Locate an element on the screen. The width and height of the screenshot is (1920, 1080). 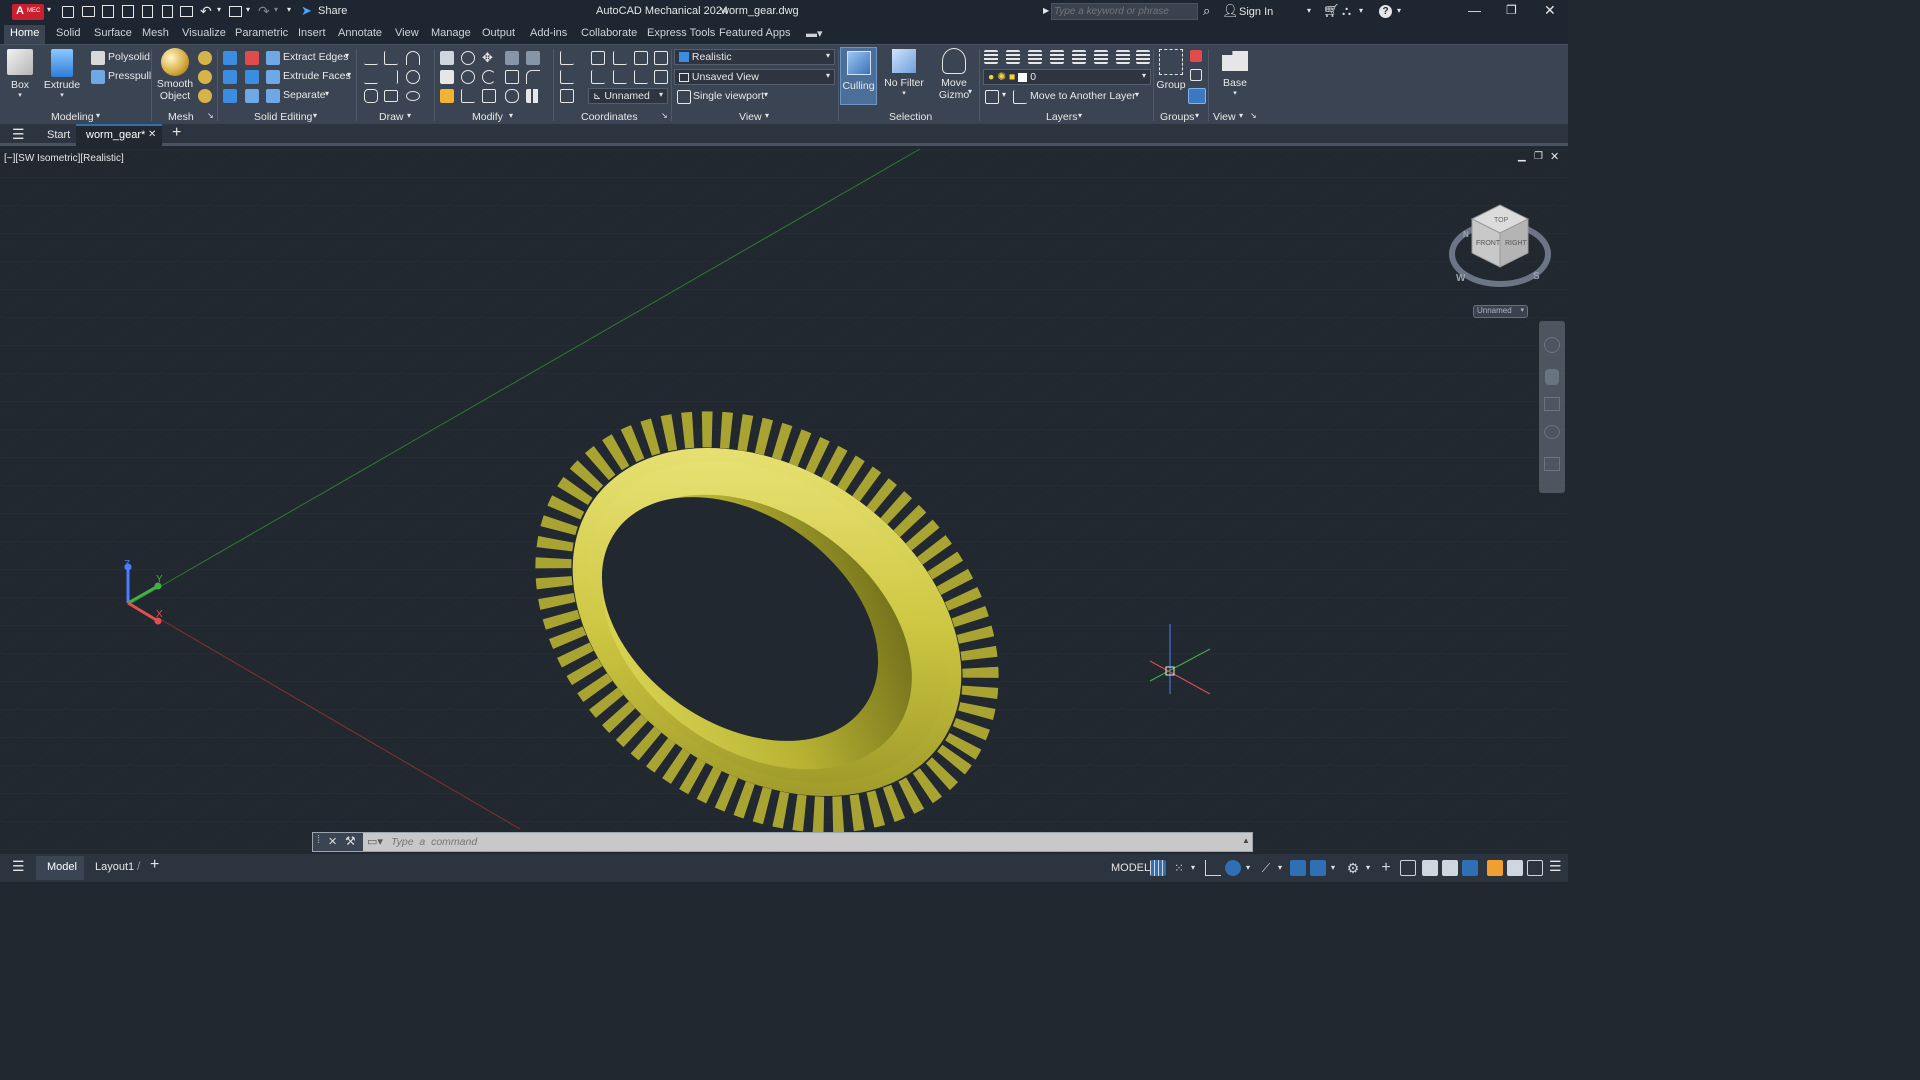
align-icon is located at coordinates (512, 58).